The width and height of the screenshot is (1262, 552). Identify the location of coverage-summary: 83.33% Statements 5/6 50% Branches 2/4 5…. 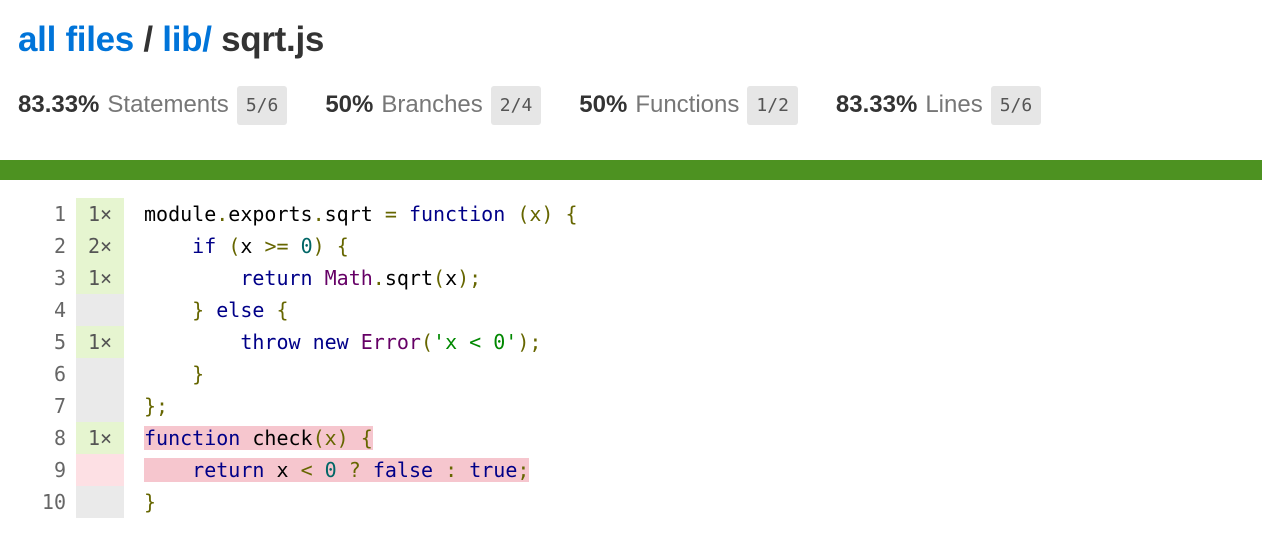
(548, 105).